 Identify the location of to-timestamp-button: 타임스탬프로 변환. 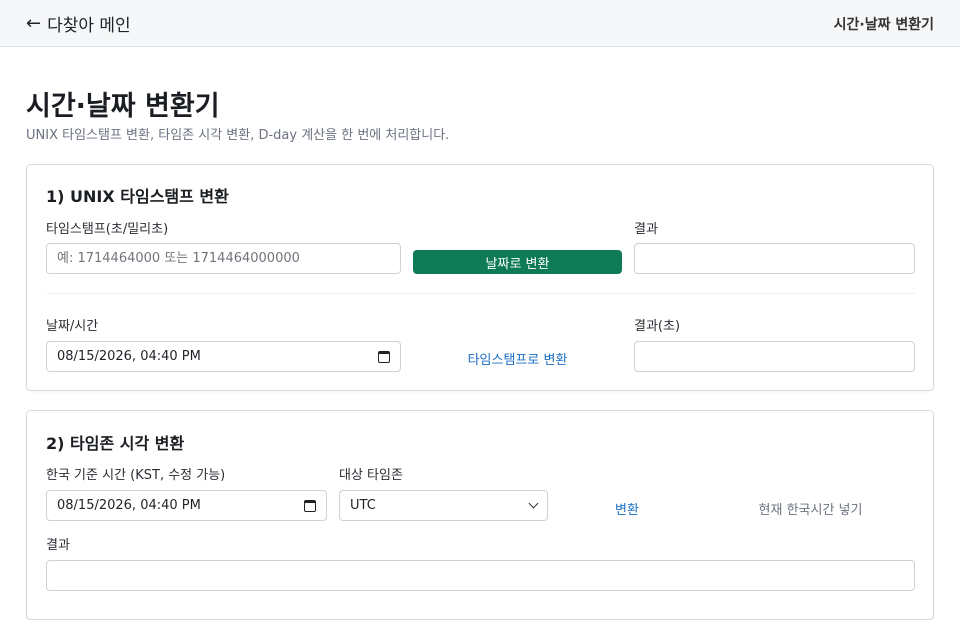
(517, 358).